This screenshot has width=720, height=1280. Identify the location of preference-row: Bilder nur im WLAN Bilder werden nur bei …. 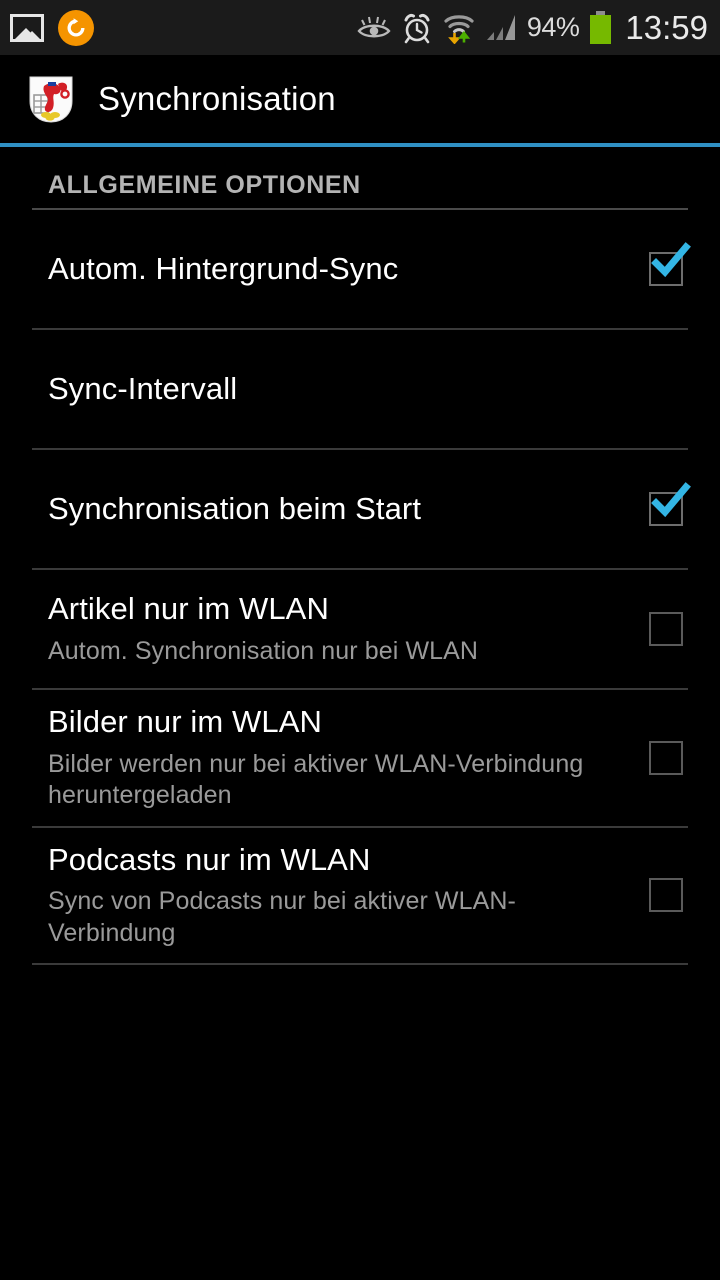
(360, 758).